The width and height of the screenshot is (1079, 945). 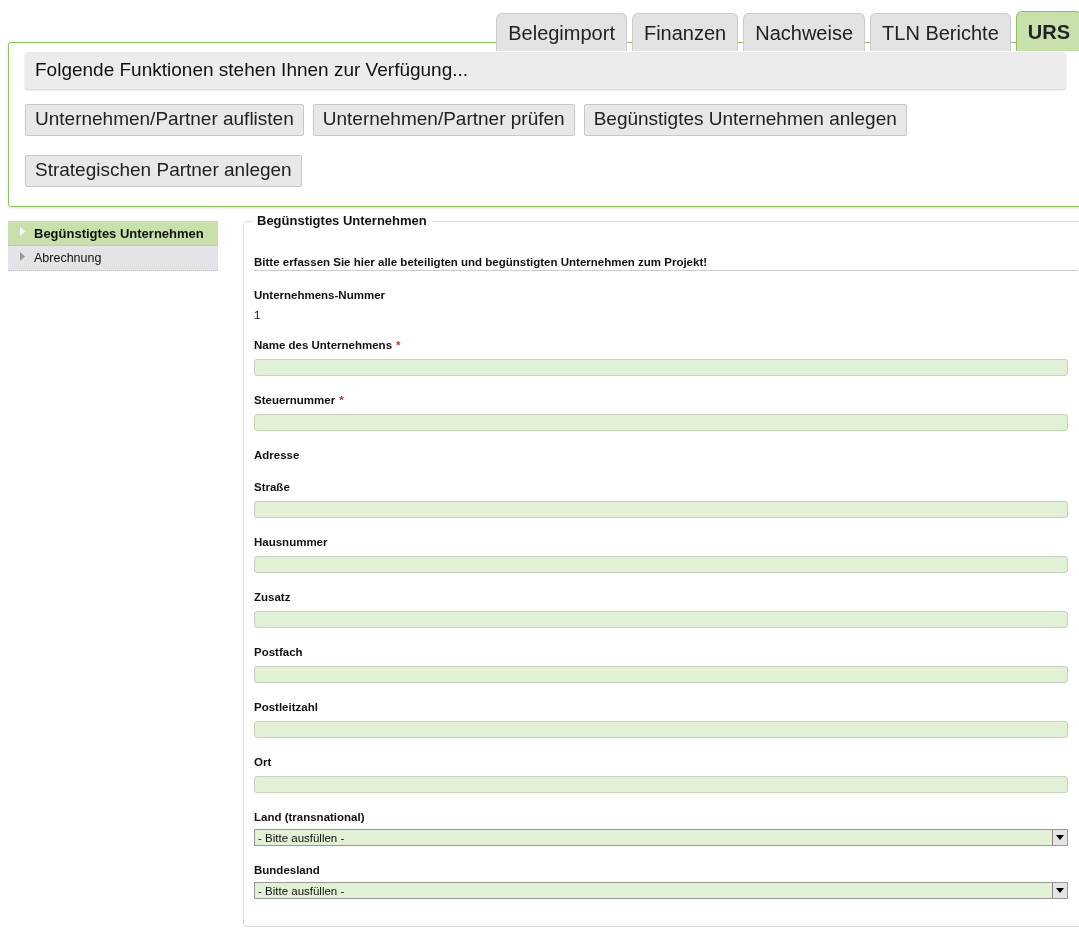 I want to click on tab: URS, so click(x=1047, y=31).